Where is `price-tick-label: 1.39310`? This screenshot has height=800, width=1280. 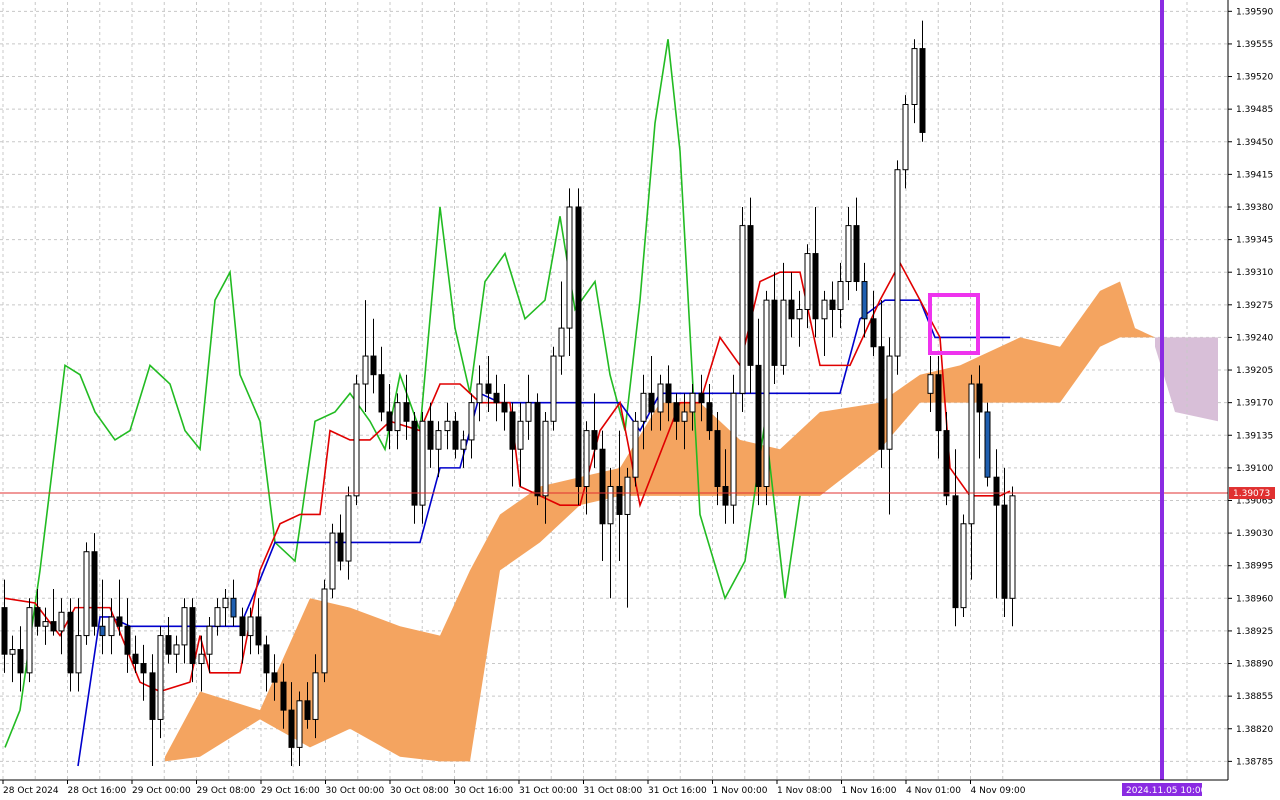 price-tick-label: 1.39310 is located at coordinates (1254, 273).